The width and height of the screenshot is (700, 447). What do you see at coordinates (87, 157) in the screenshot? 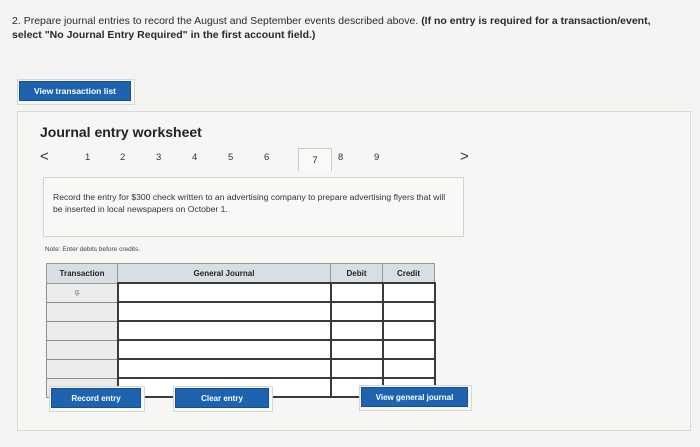
I see `page-1: 1` at bounding box center [87, 157].